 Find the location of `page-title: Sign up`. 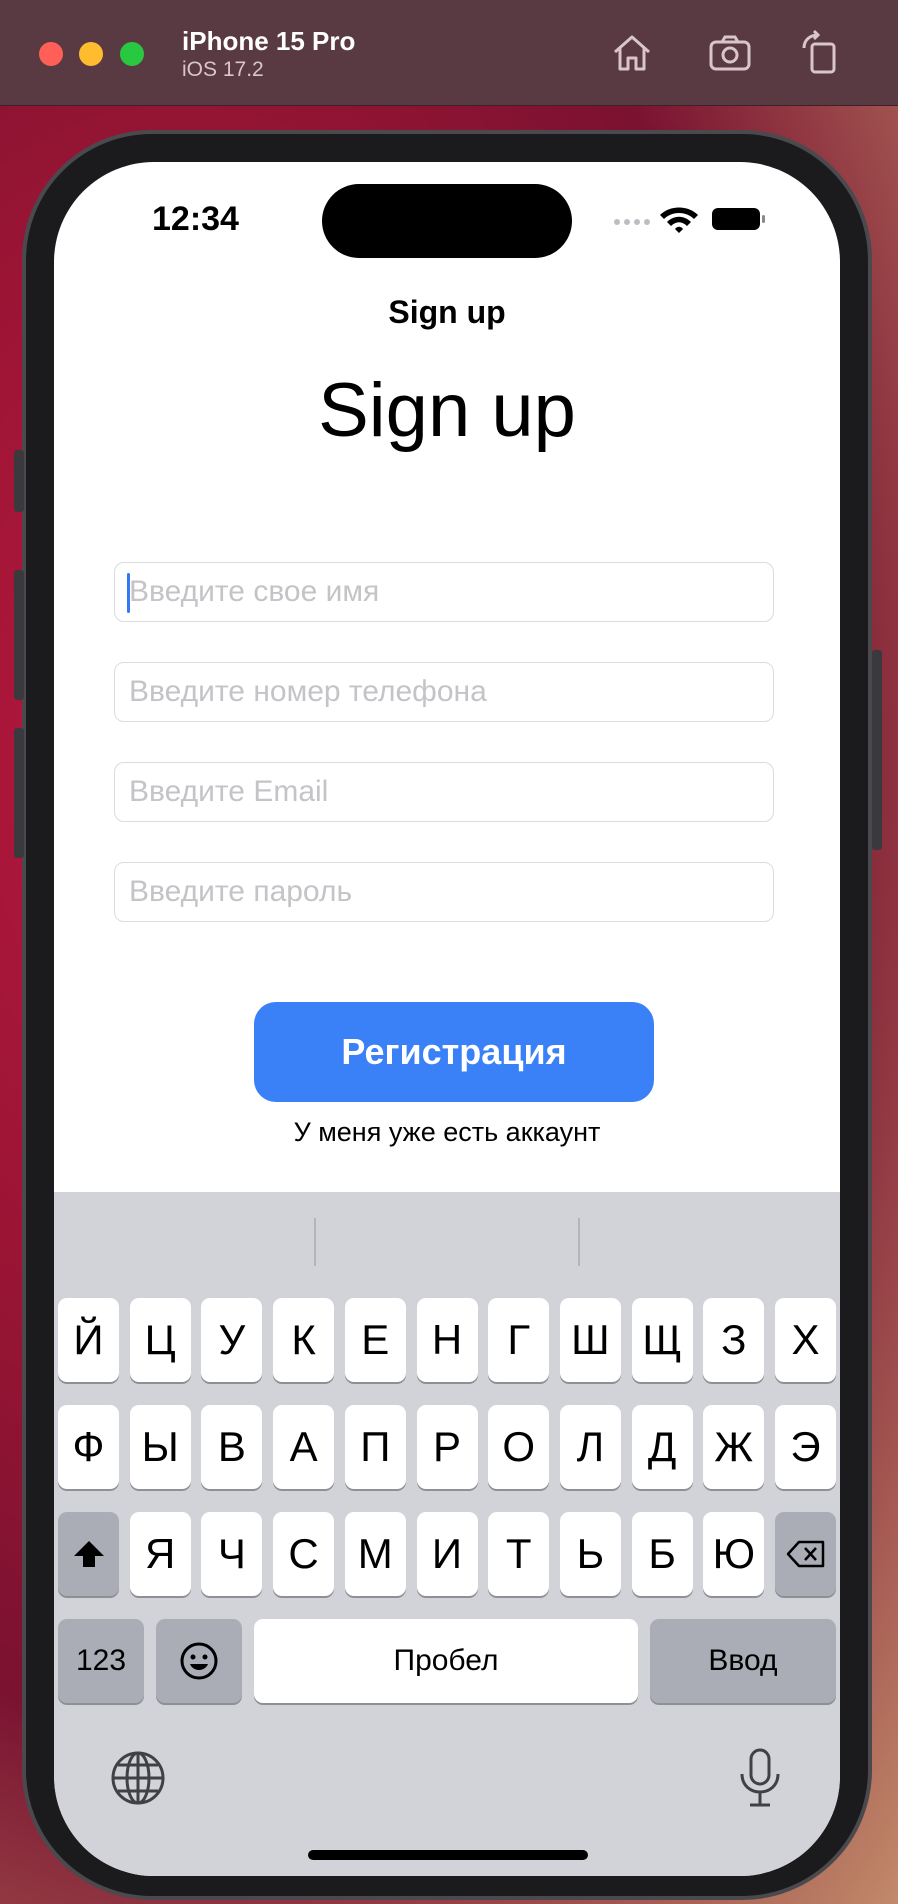

page-title: Sign up is located at coordinates (447, 410).